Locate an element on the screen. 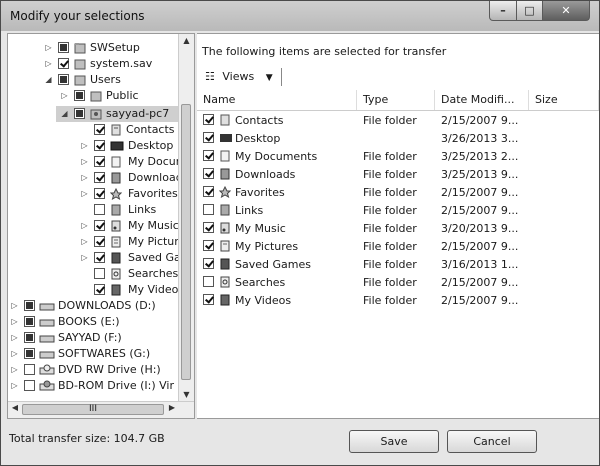  scroll-thumb is located at coordinates (186, 242).